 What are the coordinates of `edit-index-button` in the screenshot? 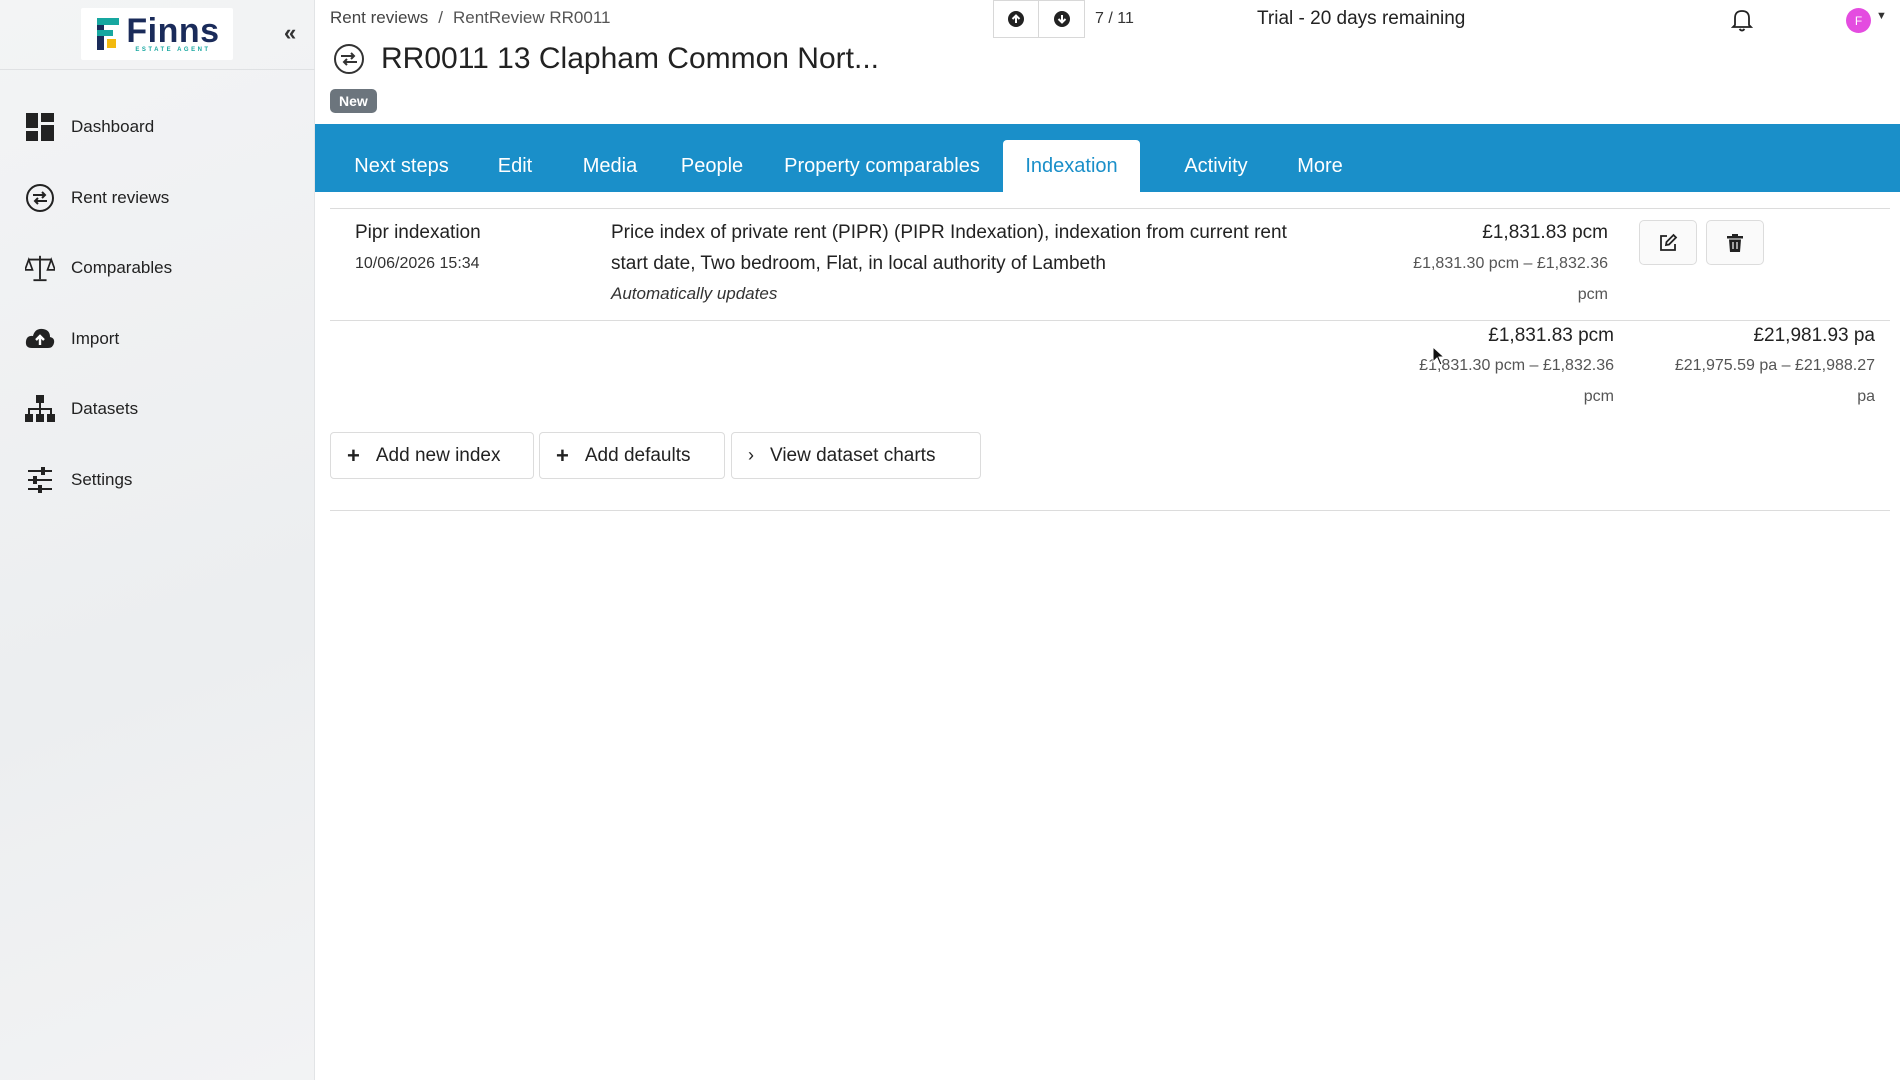 It's located at (1668, 242).